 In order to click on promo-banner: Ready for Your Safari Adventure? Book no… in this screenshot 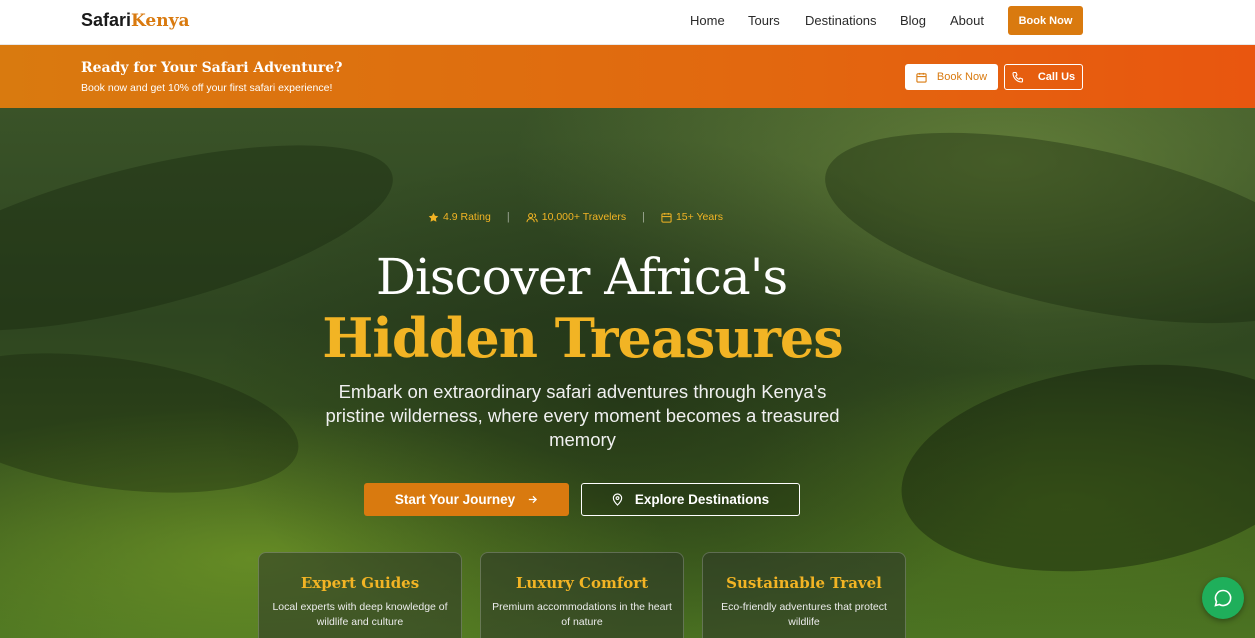, I will do `click(627, 76)`.